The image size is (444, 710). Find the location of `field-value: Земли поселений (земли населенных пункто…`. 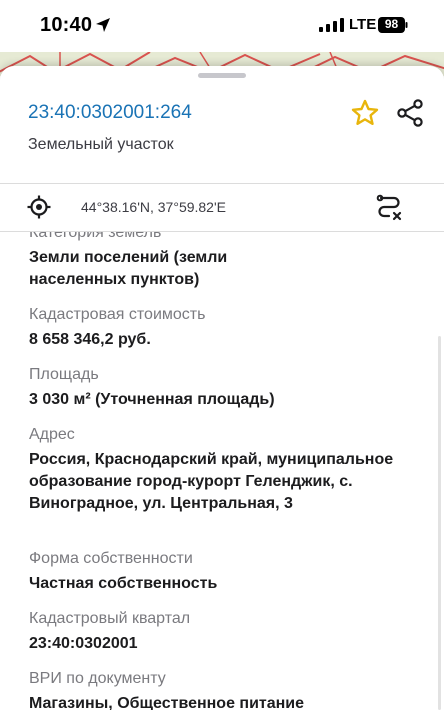

field-value: Земли поселений (земли населенных пункто… is located at coordinates (128, 268).